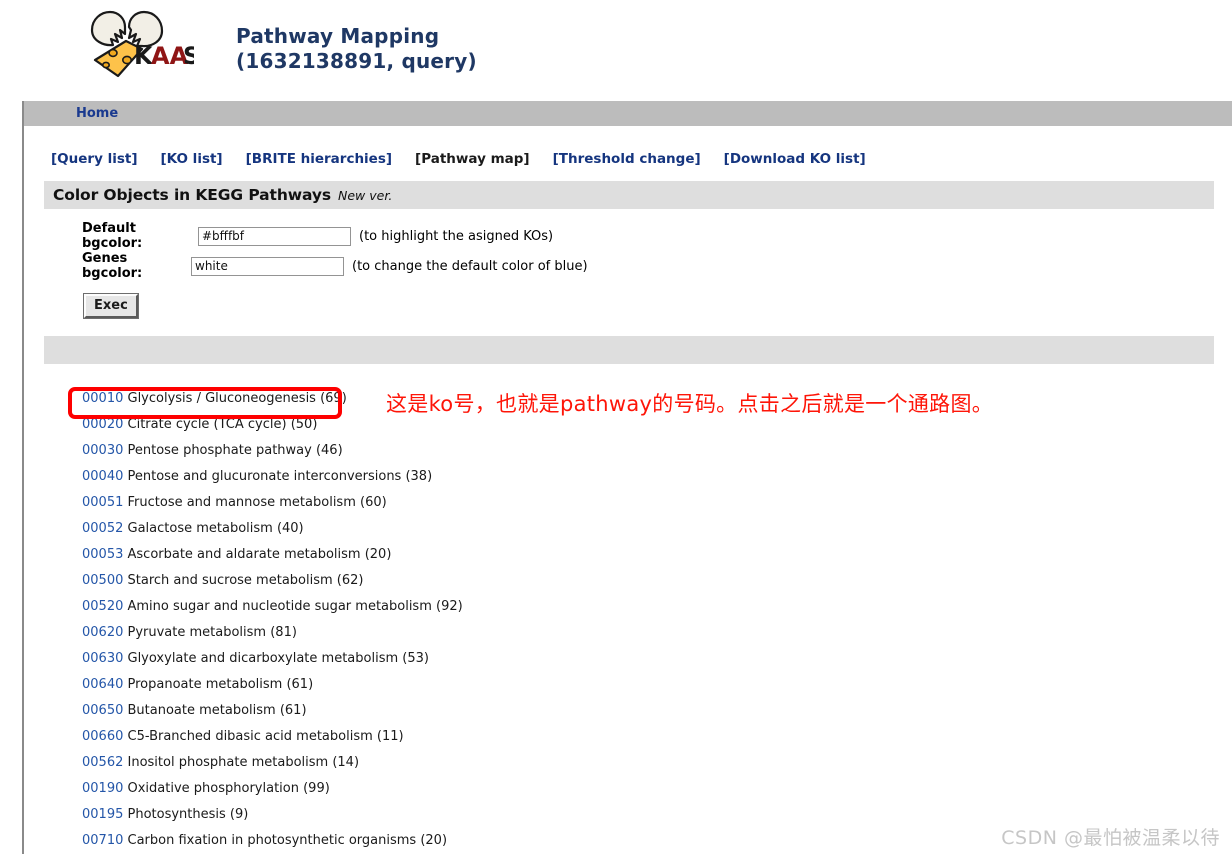 This screenshot has width=1232, height=860. I want to click on genes-bgcolor-input, so click(267, 266).